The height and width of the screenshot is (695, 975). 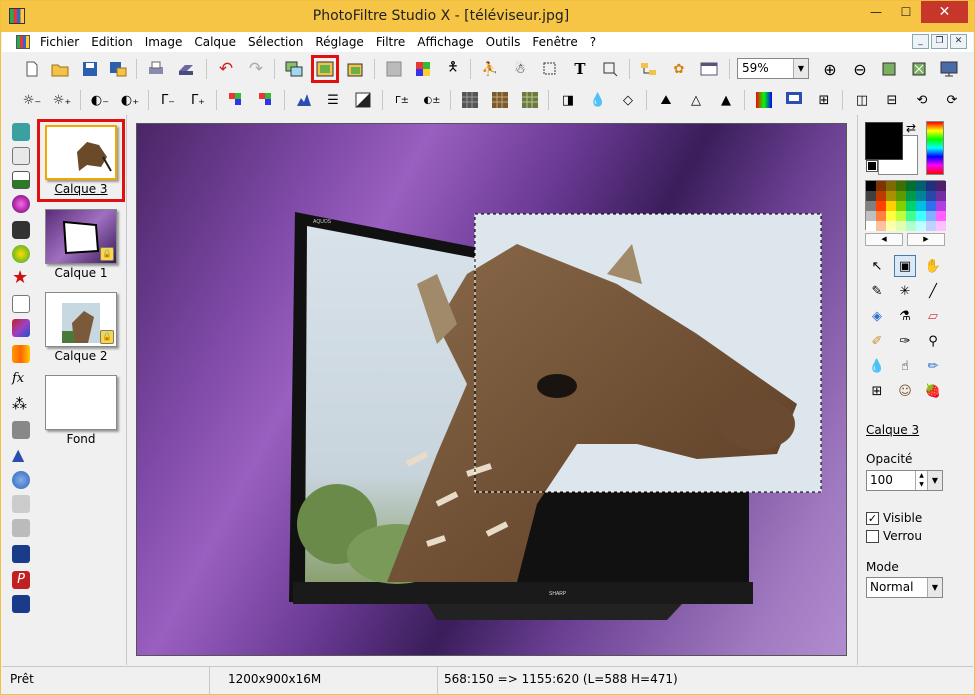 I want to click on opacity-input: 100 ▲ ▼ ▼, so click(x=904, y=480).